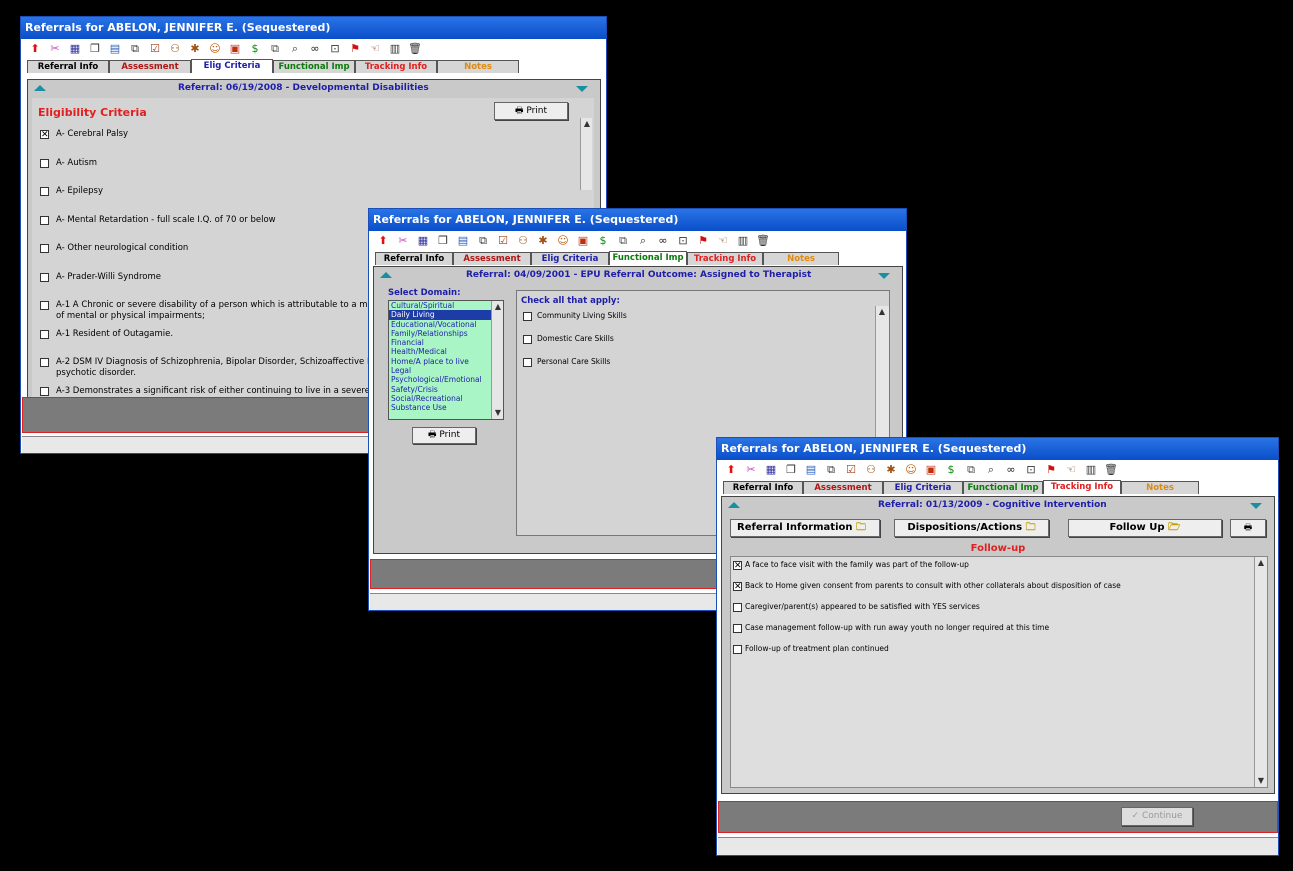  Describe the element at coordinates (440, 407) in the screenshot. I see `domain-item: Substance Use` at that location.